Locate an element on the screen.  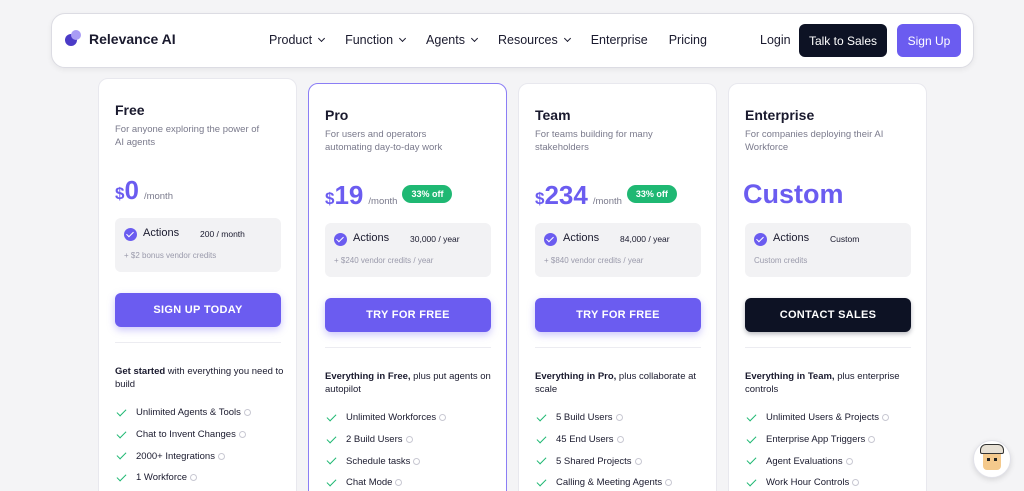
nav-resources: Resources is located at coordinates (534, 40).